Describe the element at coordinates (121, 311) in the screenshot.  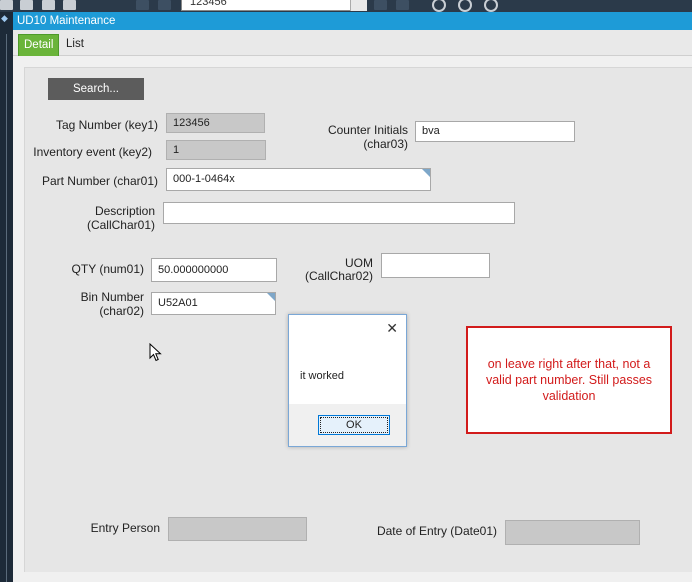
I see `bin-number-sublabel: (char02)` at that location.